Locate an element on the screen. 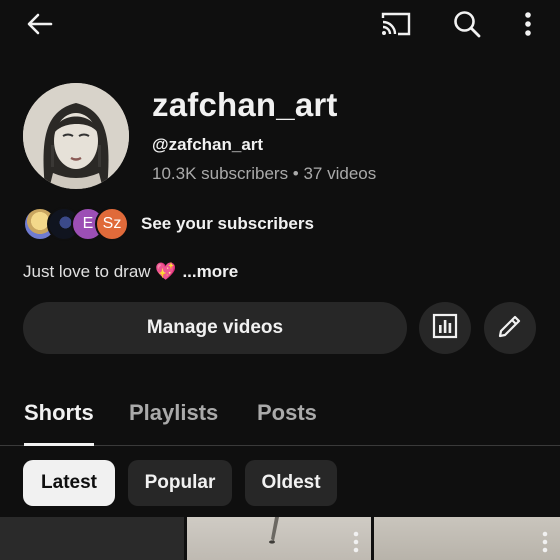  see-subscribers-link: See your subscribers is located at coordinates (227, 224).